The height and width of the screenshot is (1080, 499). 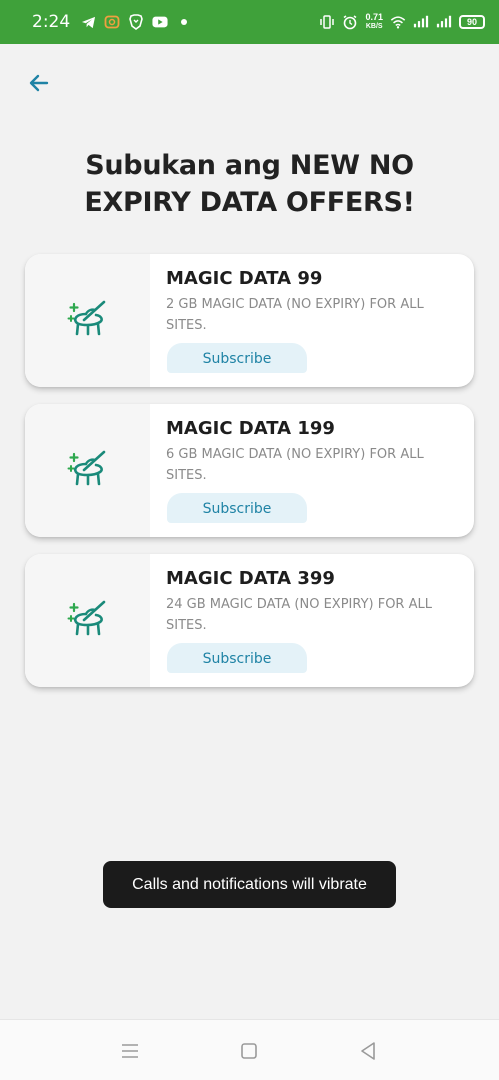 I want to click on vibrate-icon, so click(x=327, y=22).